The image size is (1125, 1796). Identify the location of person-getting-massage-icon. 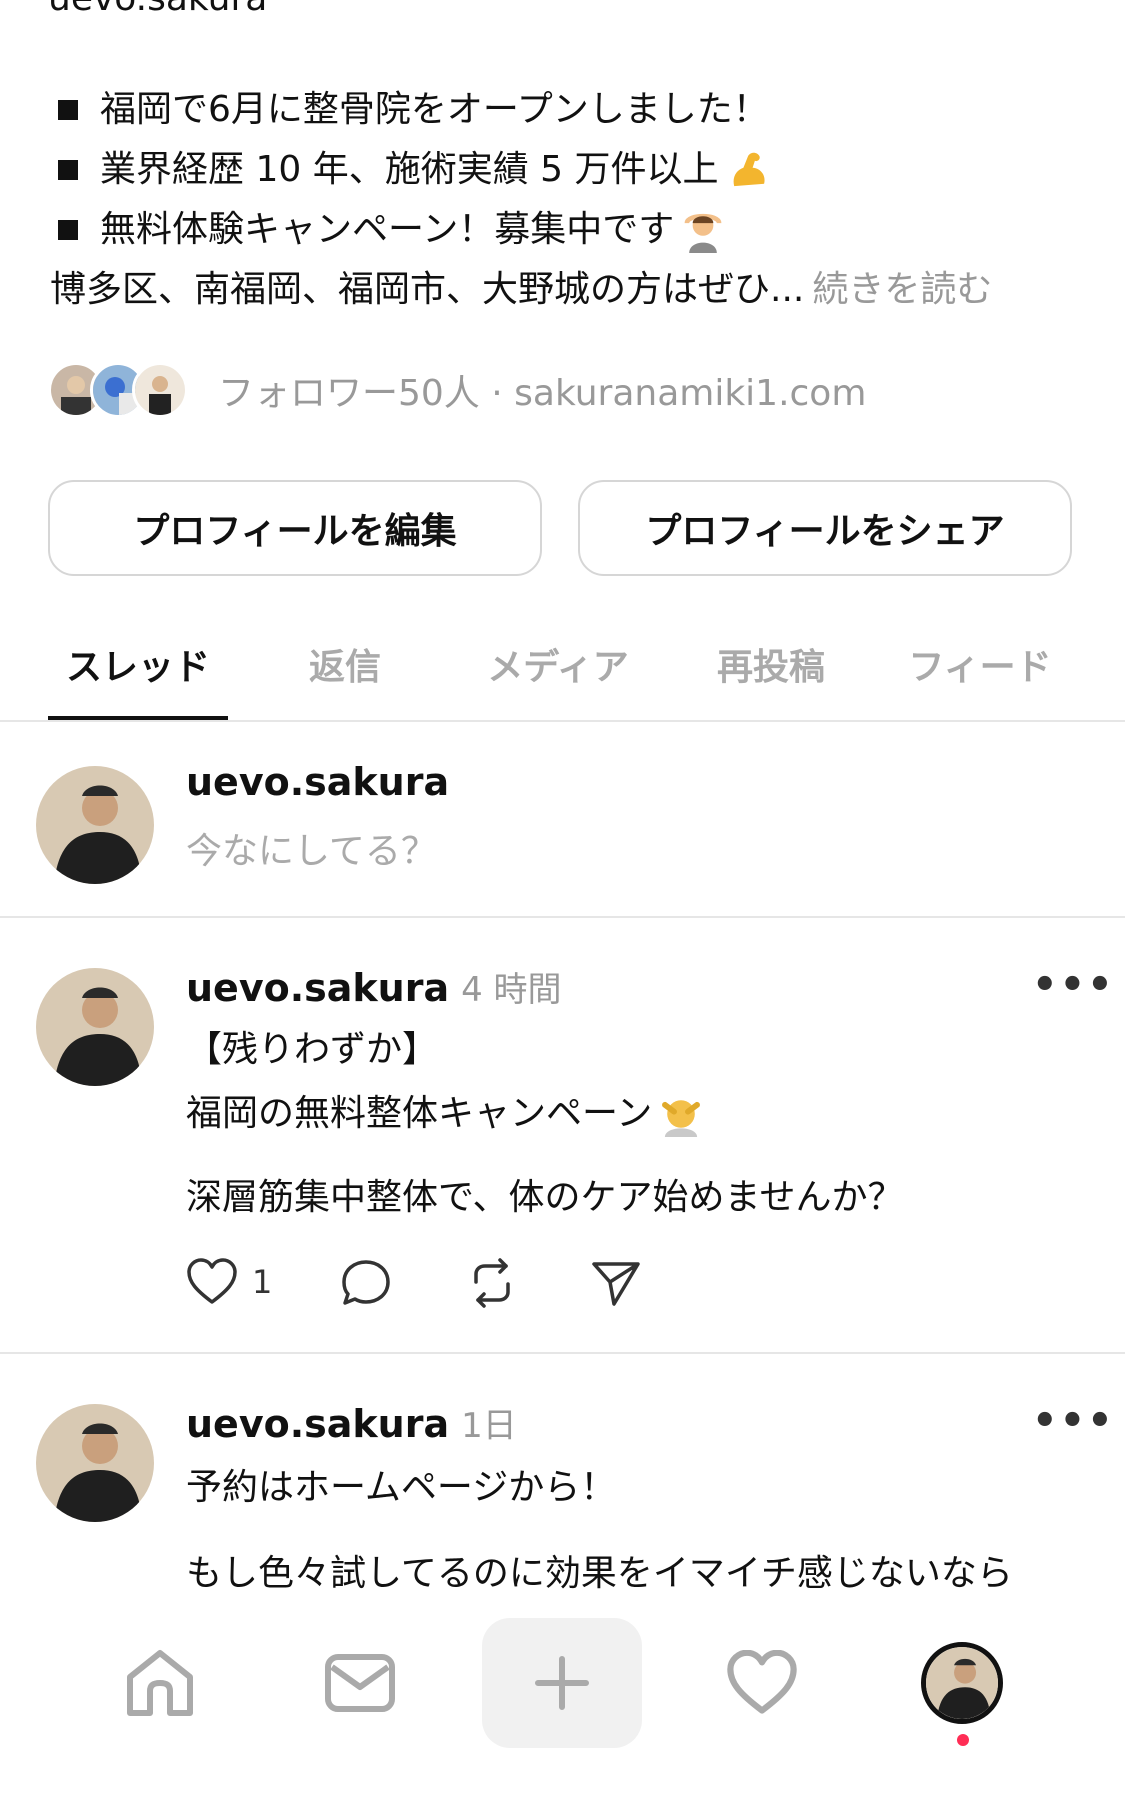
(681, 1118).